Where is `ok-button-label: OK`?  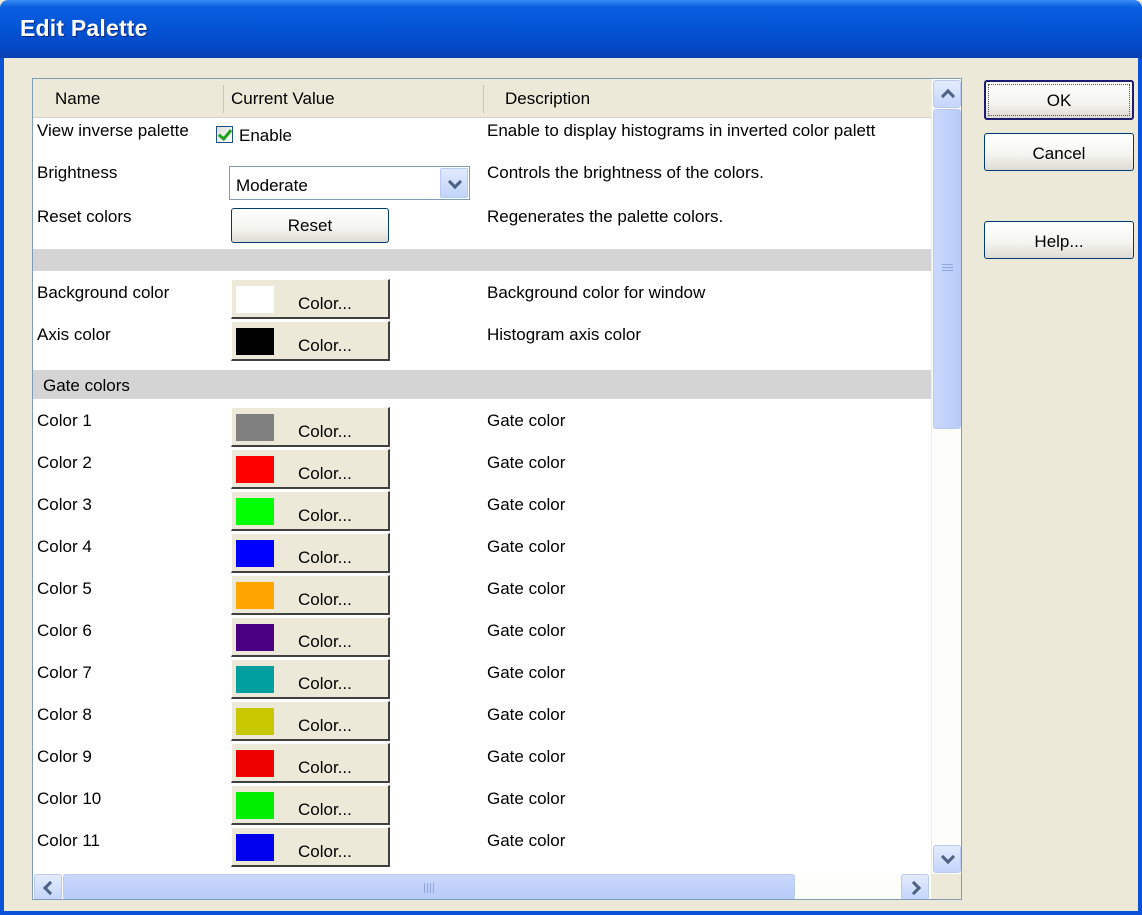
ok-button-label: OK is located at coordinates (1059, 100).